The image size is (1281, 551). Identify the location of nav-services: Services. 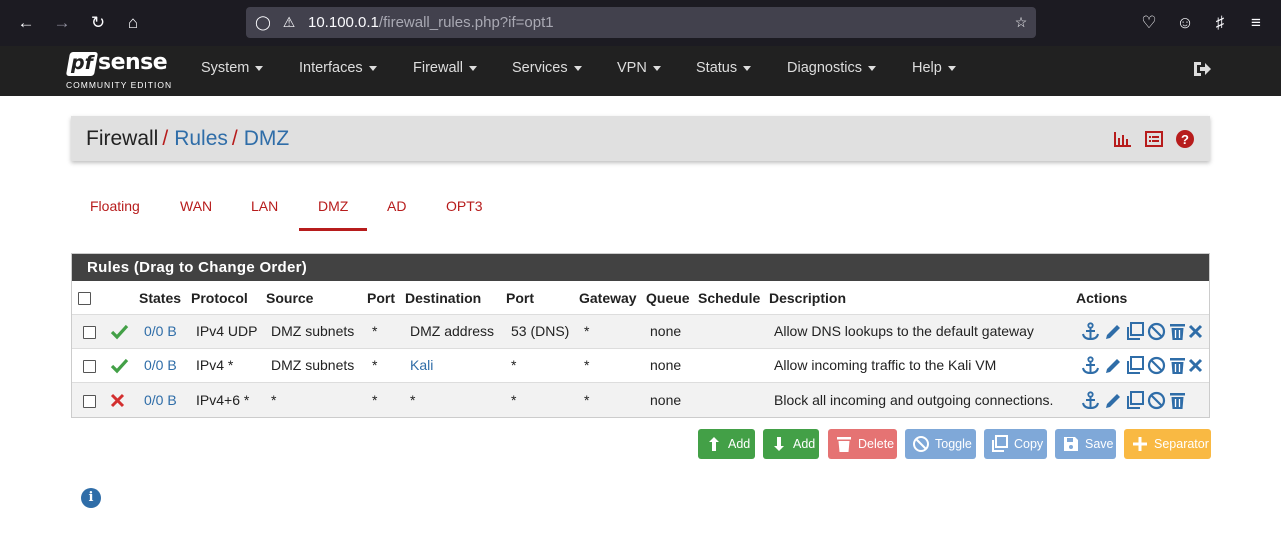
(547, 68).